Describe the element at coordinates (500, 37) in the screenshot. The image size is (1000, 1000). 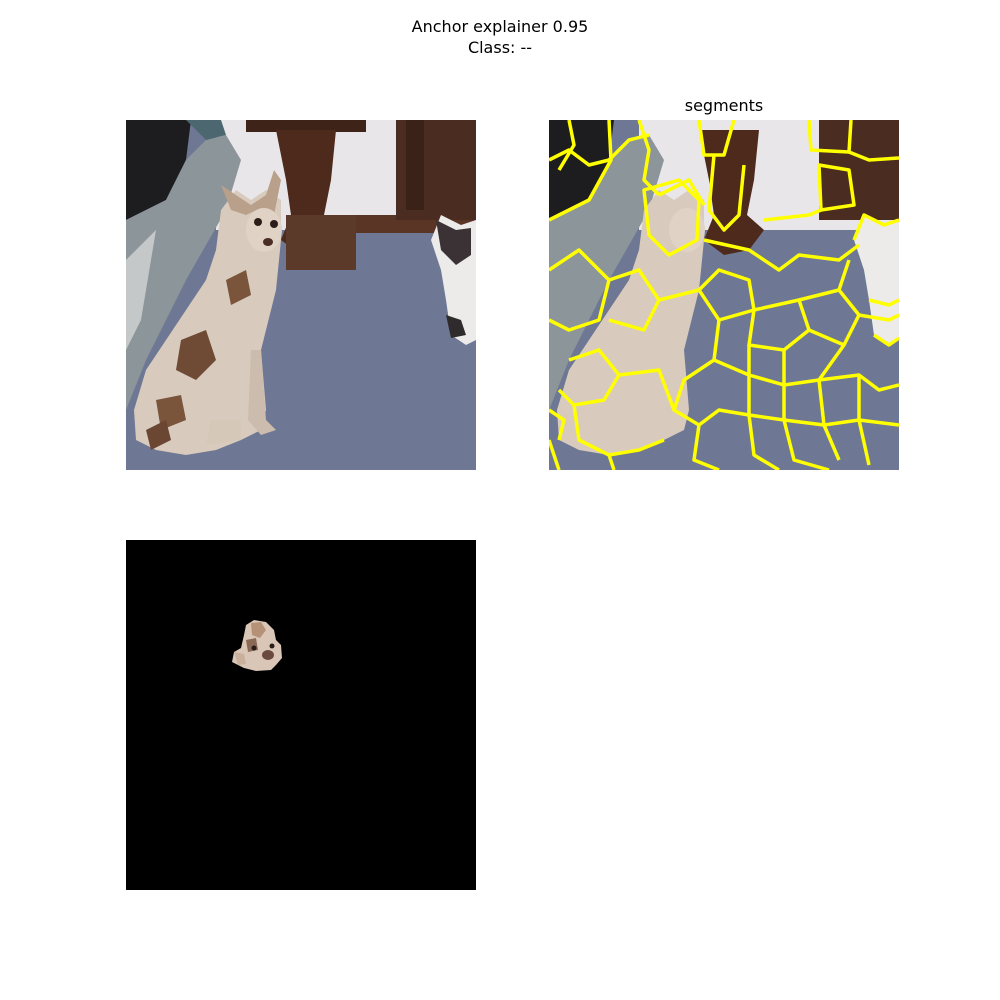
I see `figure-title: Anchor explainer 0.95 Class: --` at that location.